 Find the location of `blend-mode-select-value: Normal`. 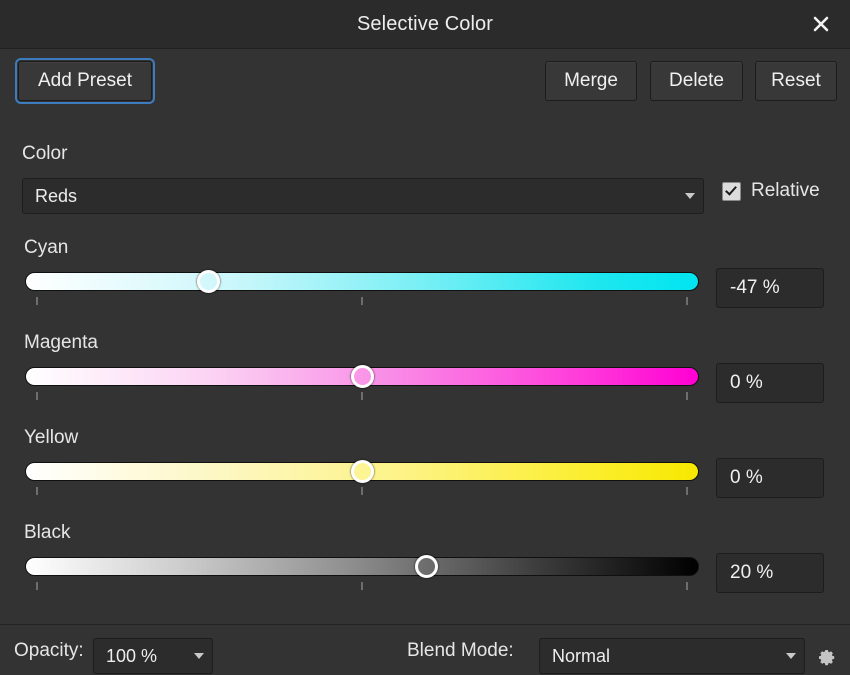

blend-mode-select-value: Normal is located at coordinates (581, 655).